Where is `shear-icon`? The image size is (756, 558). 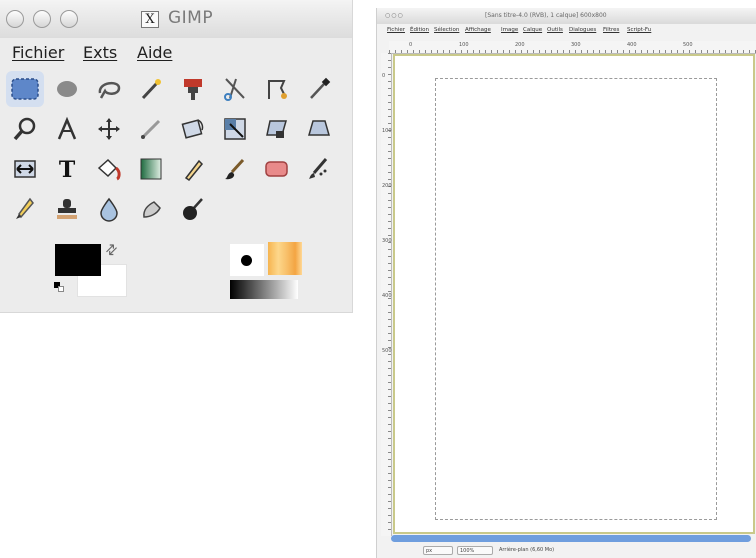
shear-icon is located at coordinates (277, 129).